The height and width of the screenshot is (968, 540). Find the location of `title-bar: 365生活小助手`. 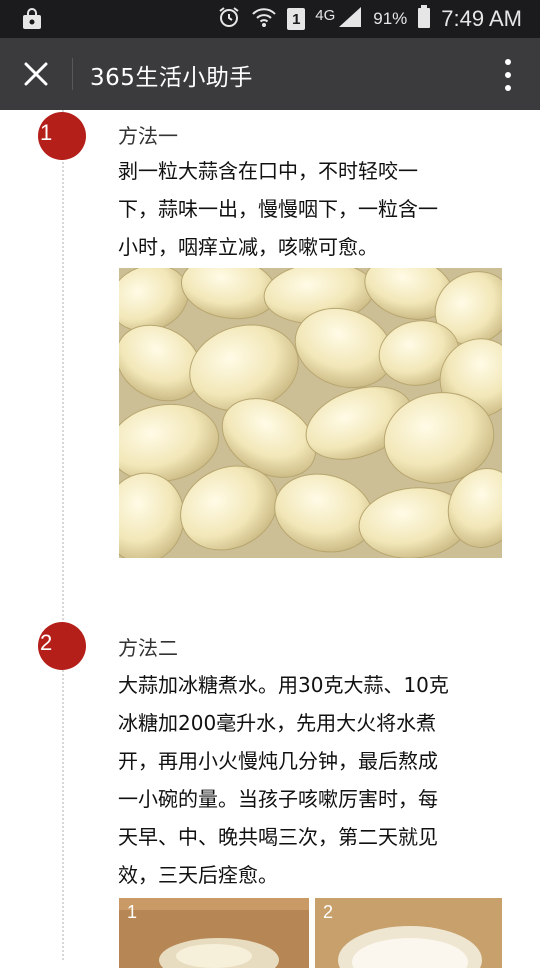

title-bar: 365生活小助手 is located at coordinates (270, 74).